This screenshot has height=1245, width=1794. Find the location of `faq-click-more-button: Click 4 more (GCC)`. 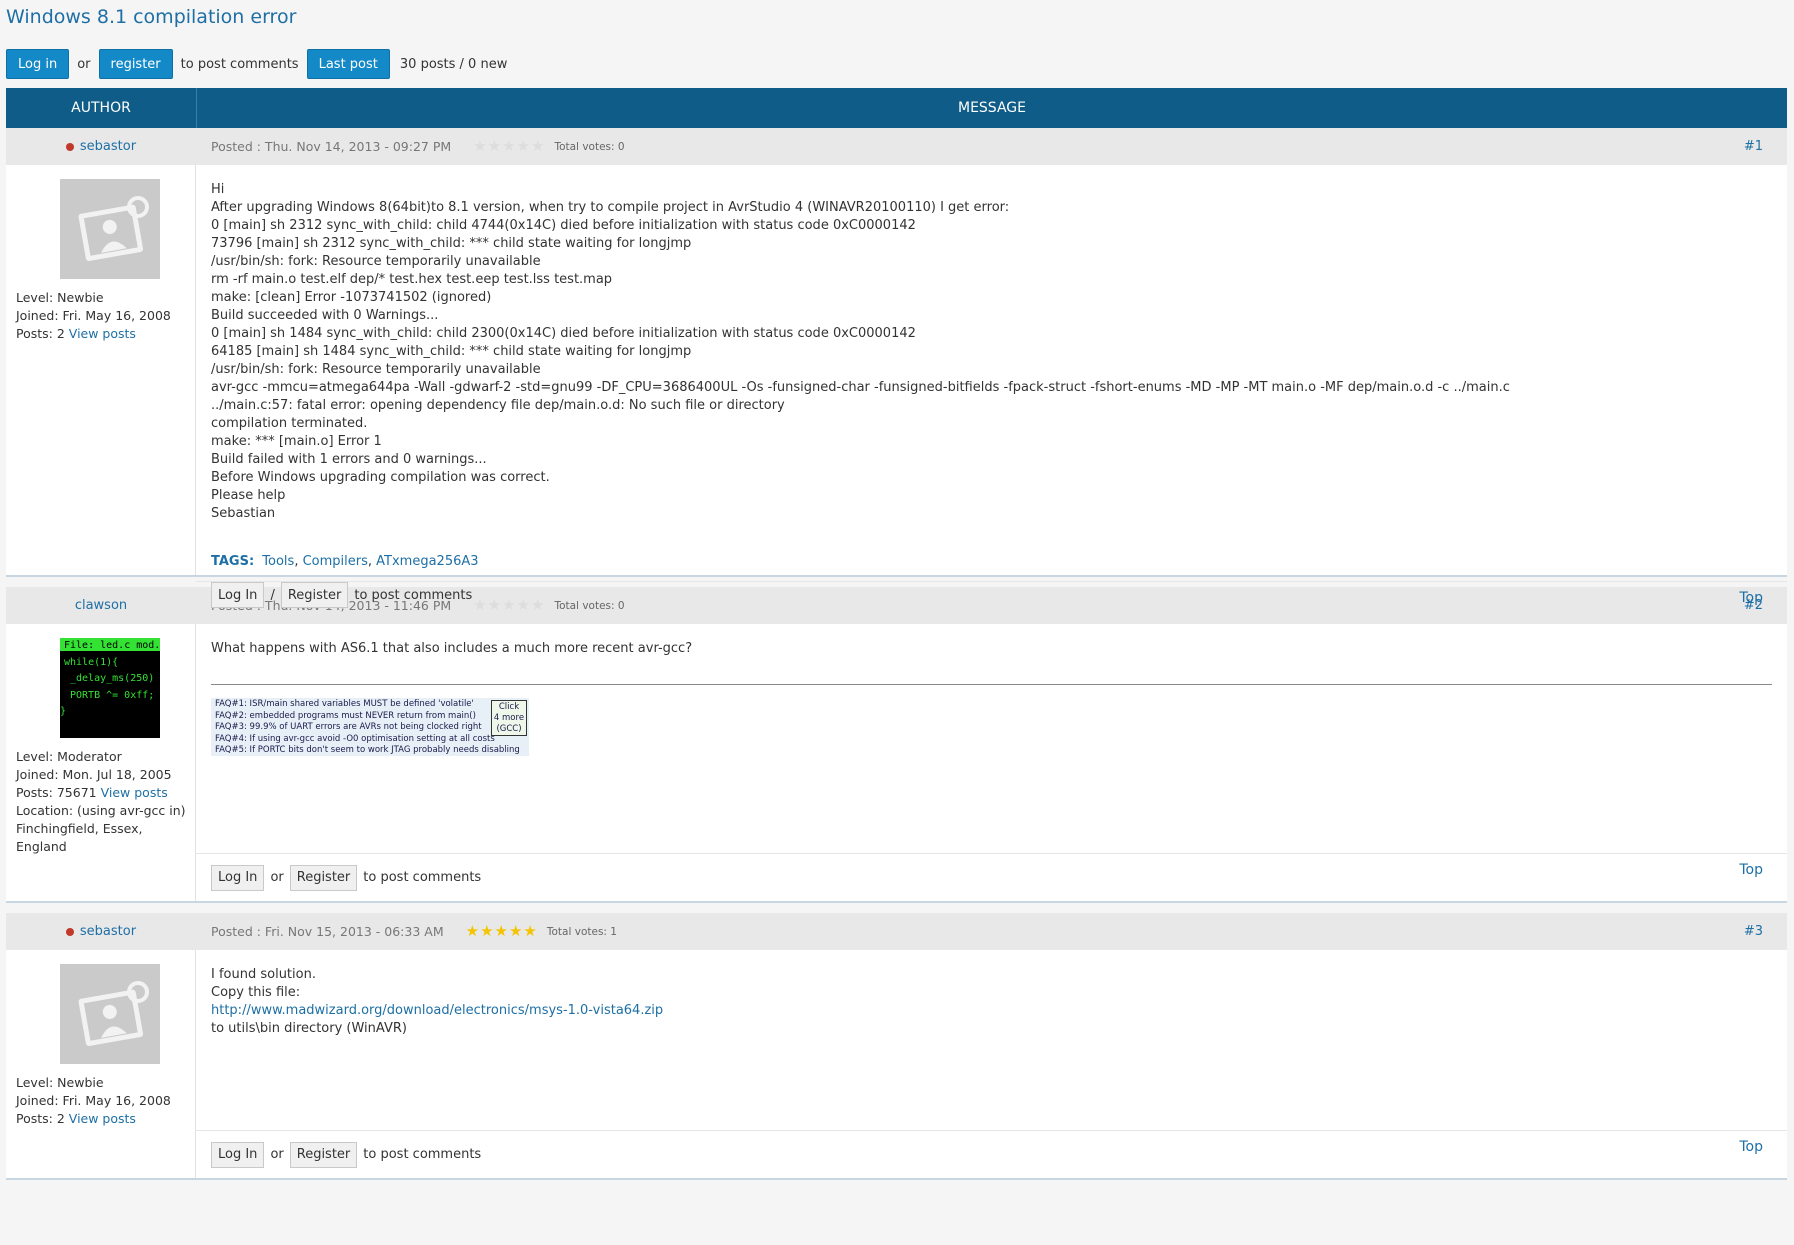

faq-click-more-button: Click 4 more (GCC) is located at coordinates (509, 718).